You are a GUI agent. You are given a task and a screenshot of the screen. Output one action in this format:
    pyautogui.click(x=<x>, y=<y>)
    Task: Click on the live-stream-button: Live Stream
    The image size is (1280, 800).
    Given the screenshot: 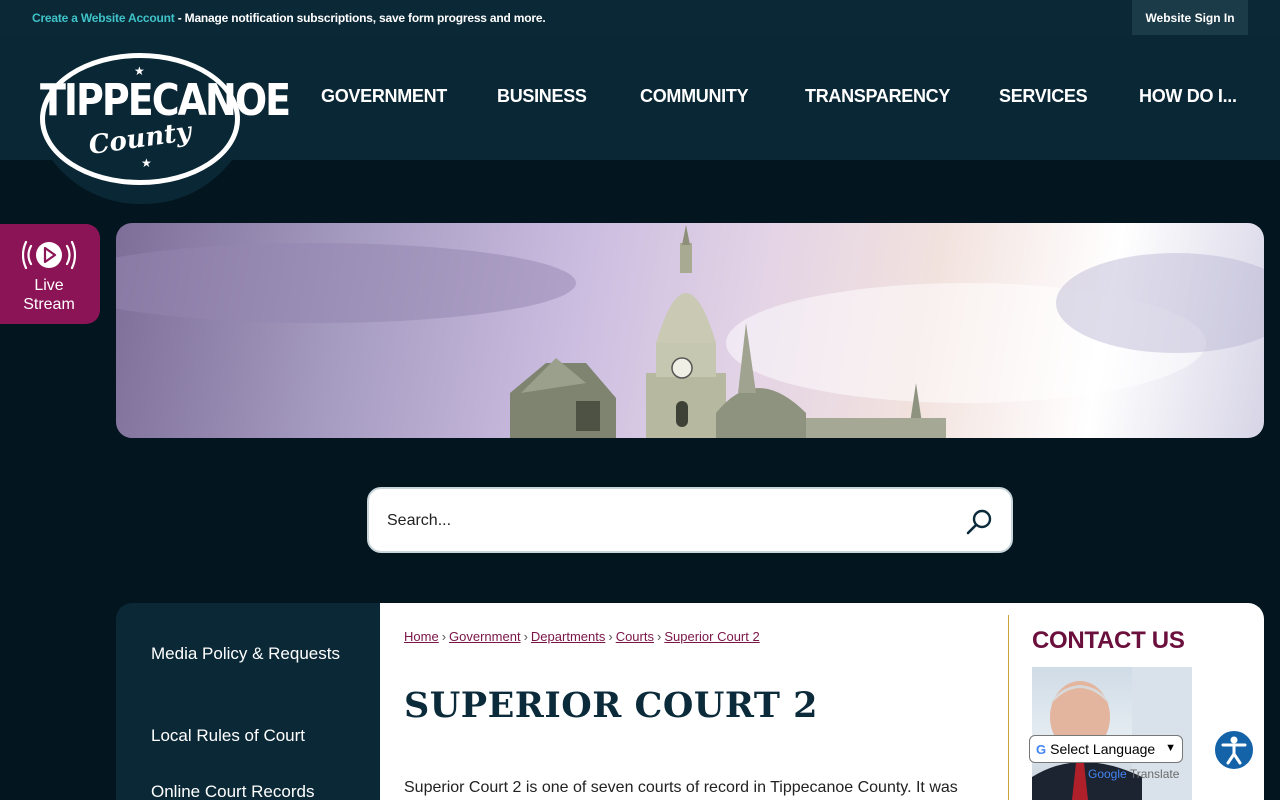 What is the action you would take?
    pyautogui.click(x=50, y=274)
    